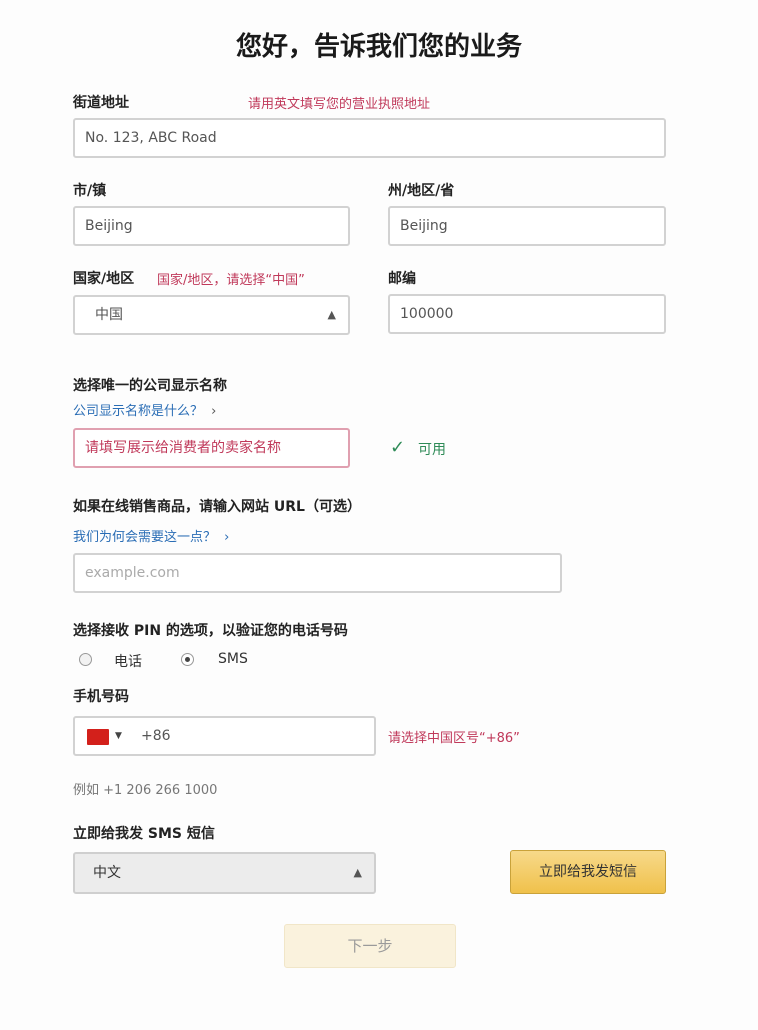 This screenshot has width=758, height=1030. What do you see at coordinates (128, 662) in the screenshot?
I see `radio-phone-label: 电话` at bounding box center [128, 662].